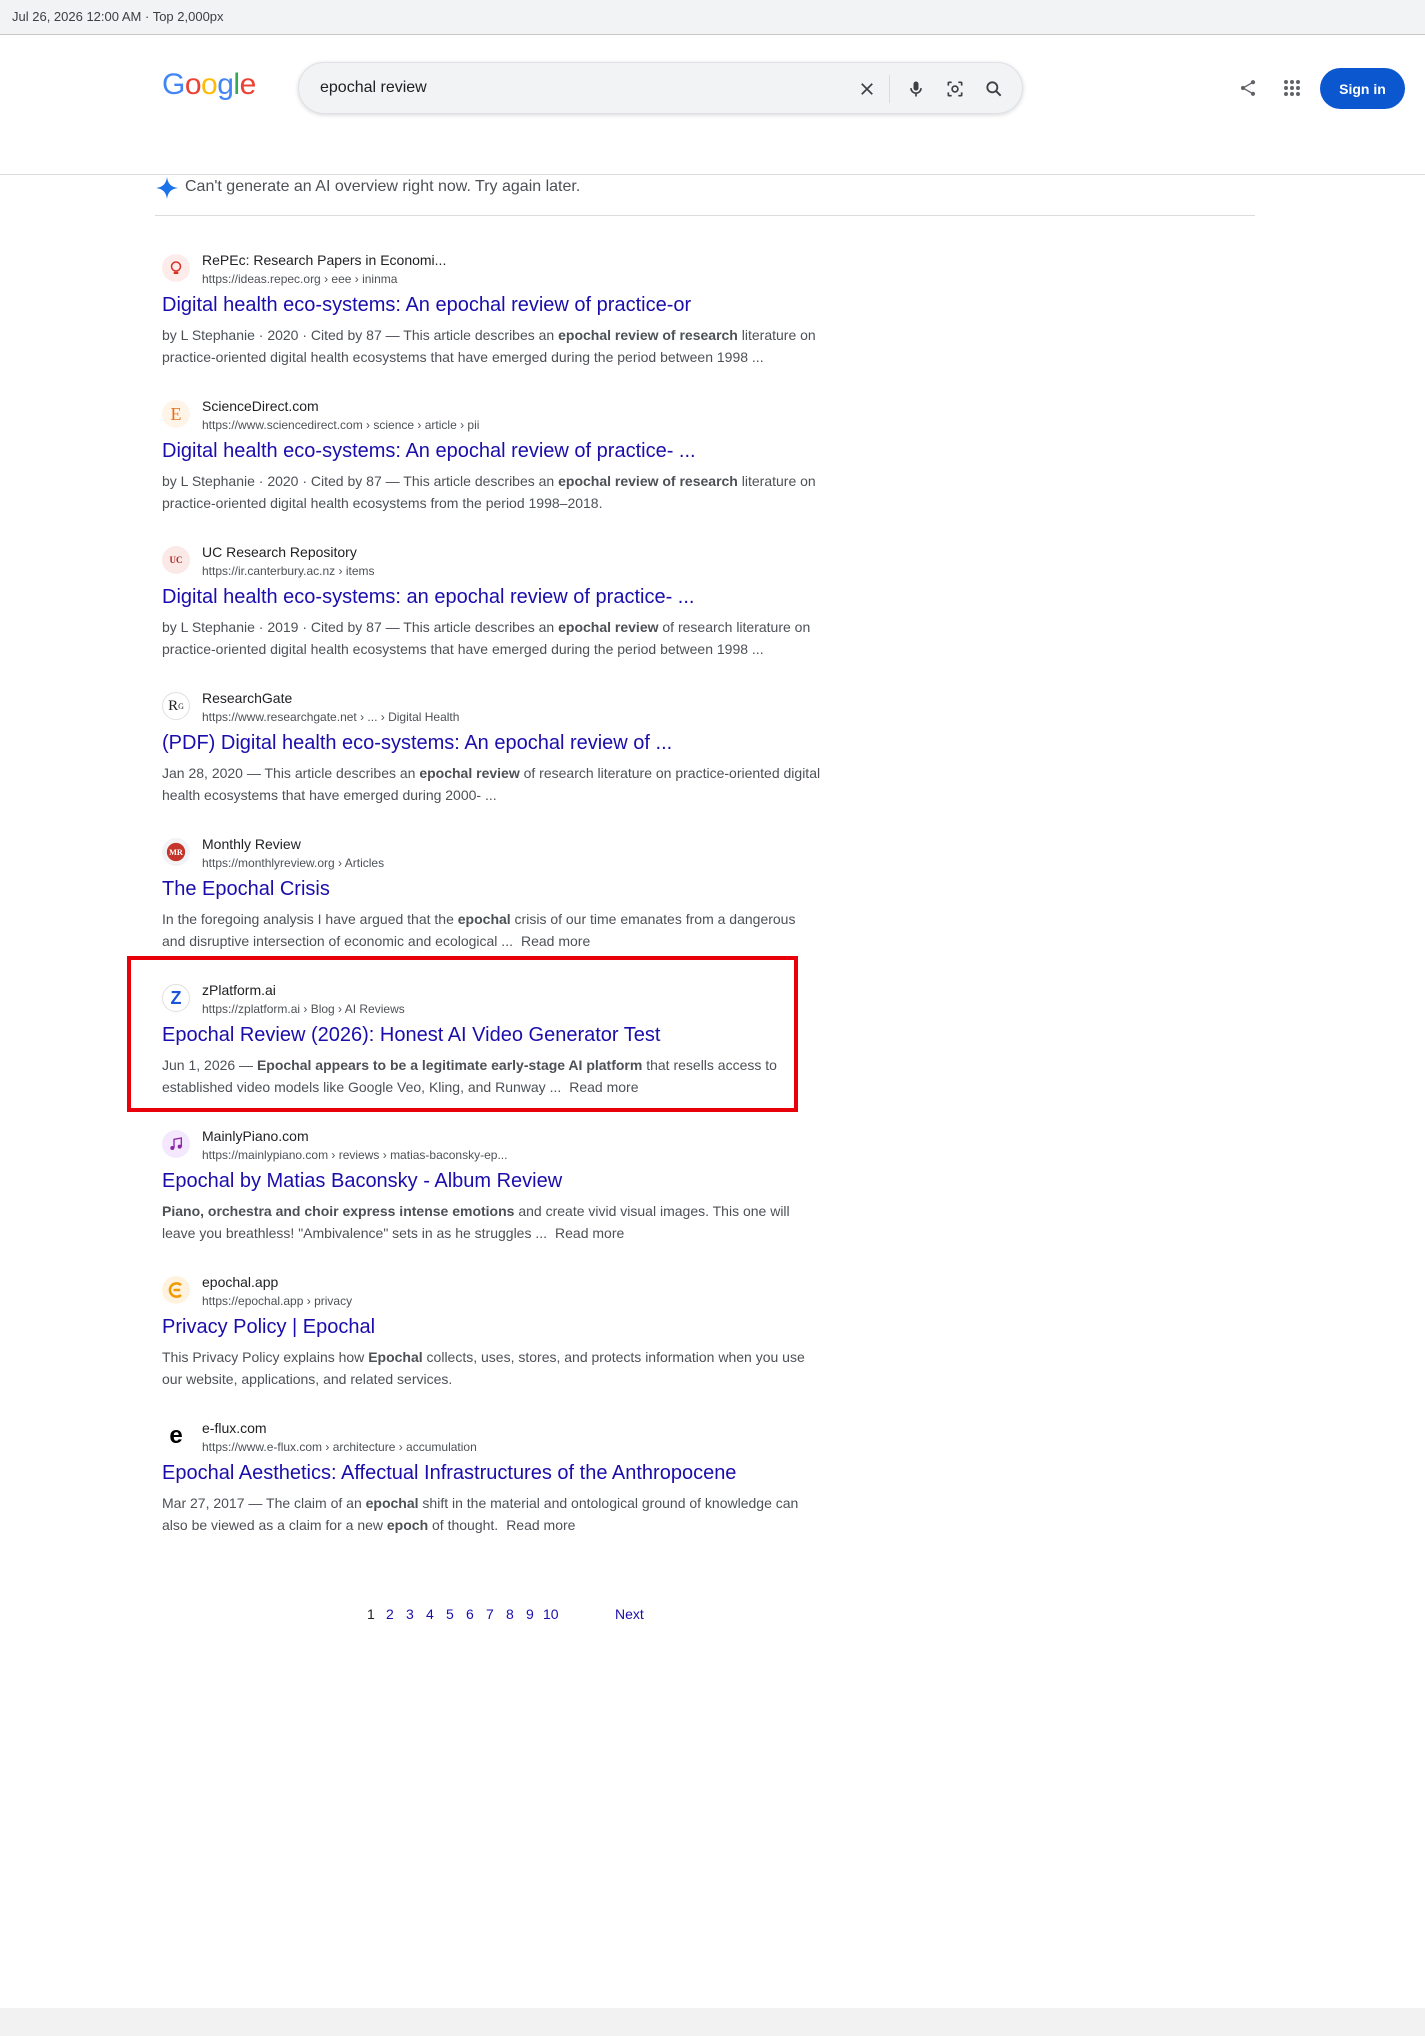 The width and height of the screenshot is (1425, 2036). I want to click on camera-search-icon, so click(955, 89).